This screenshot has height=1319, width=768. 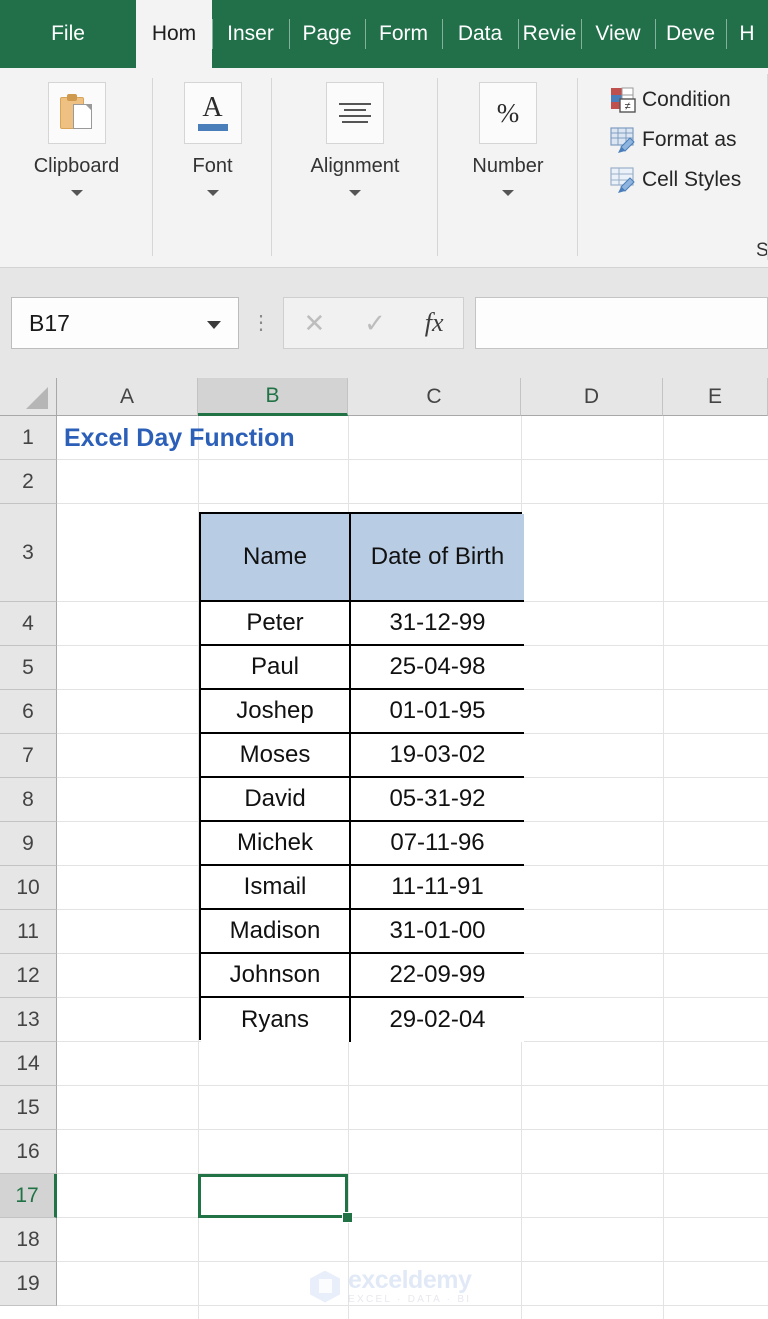 What do you see at coordinates (127, 397) in the screenshot?
I see `column-header-A: A` at bounding box center [127, 397].